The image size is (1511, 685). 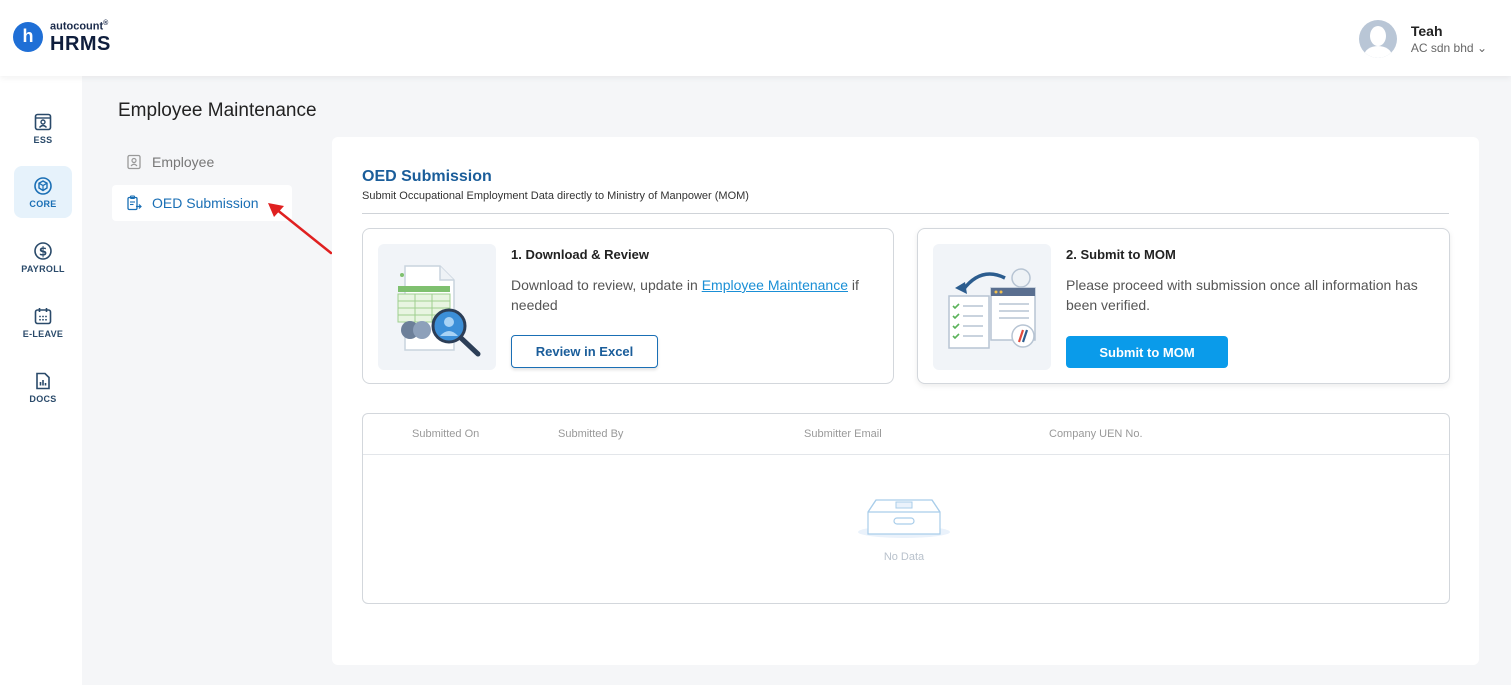 What do you see at coordinates (43, 185) in the screenshot?
I see `core-cube-icon` at bounding box center [43, 185].